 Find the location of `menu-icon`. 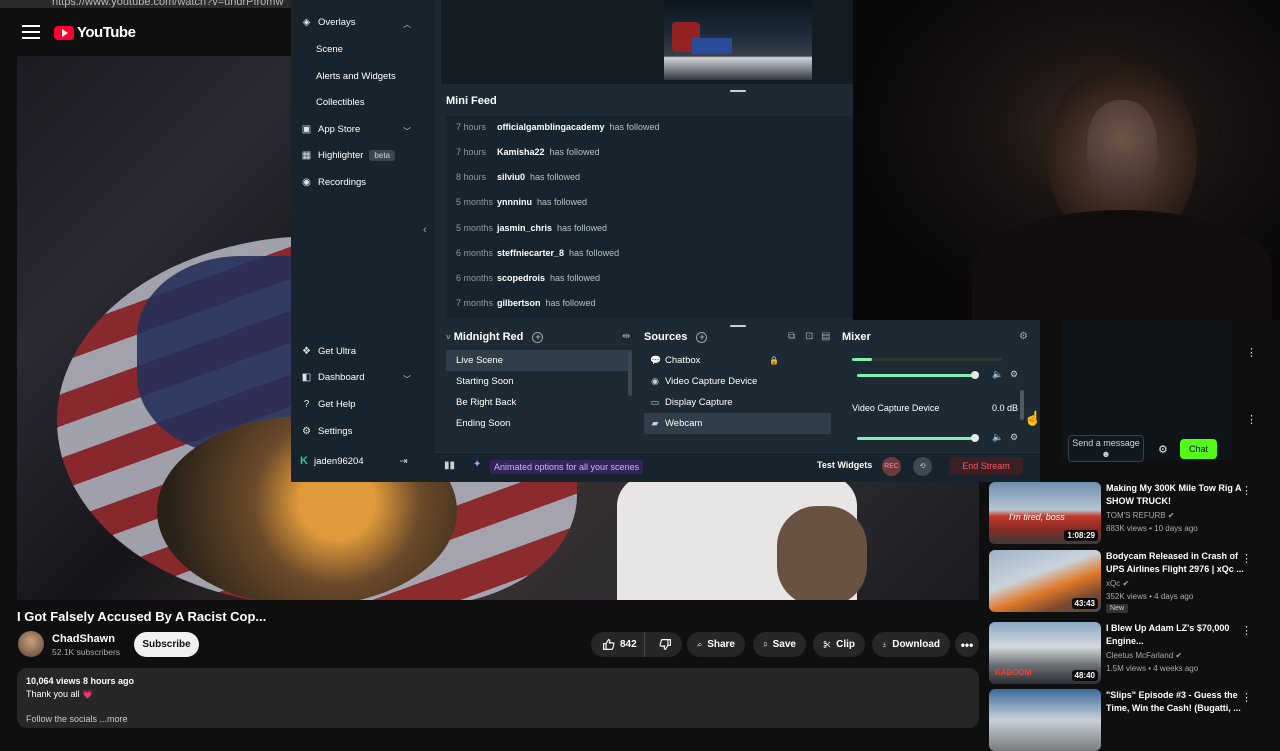

menu-icon is located at coordinates (31, 32).